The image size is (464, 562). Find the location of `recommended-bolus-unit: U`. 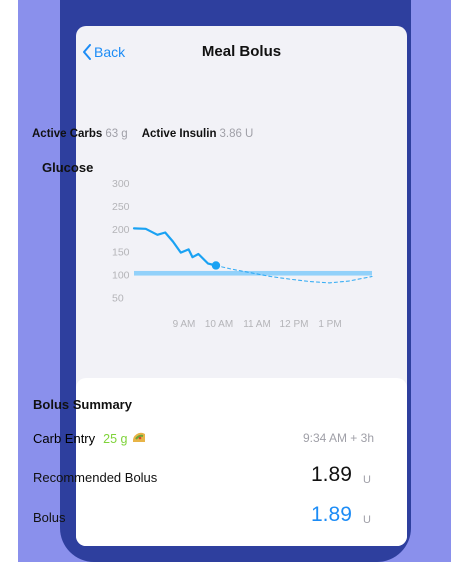

recommended-bolus-unit: U is located at coordinates (367, 480).